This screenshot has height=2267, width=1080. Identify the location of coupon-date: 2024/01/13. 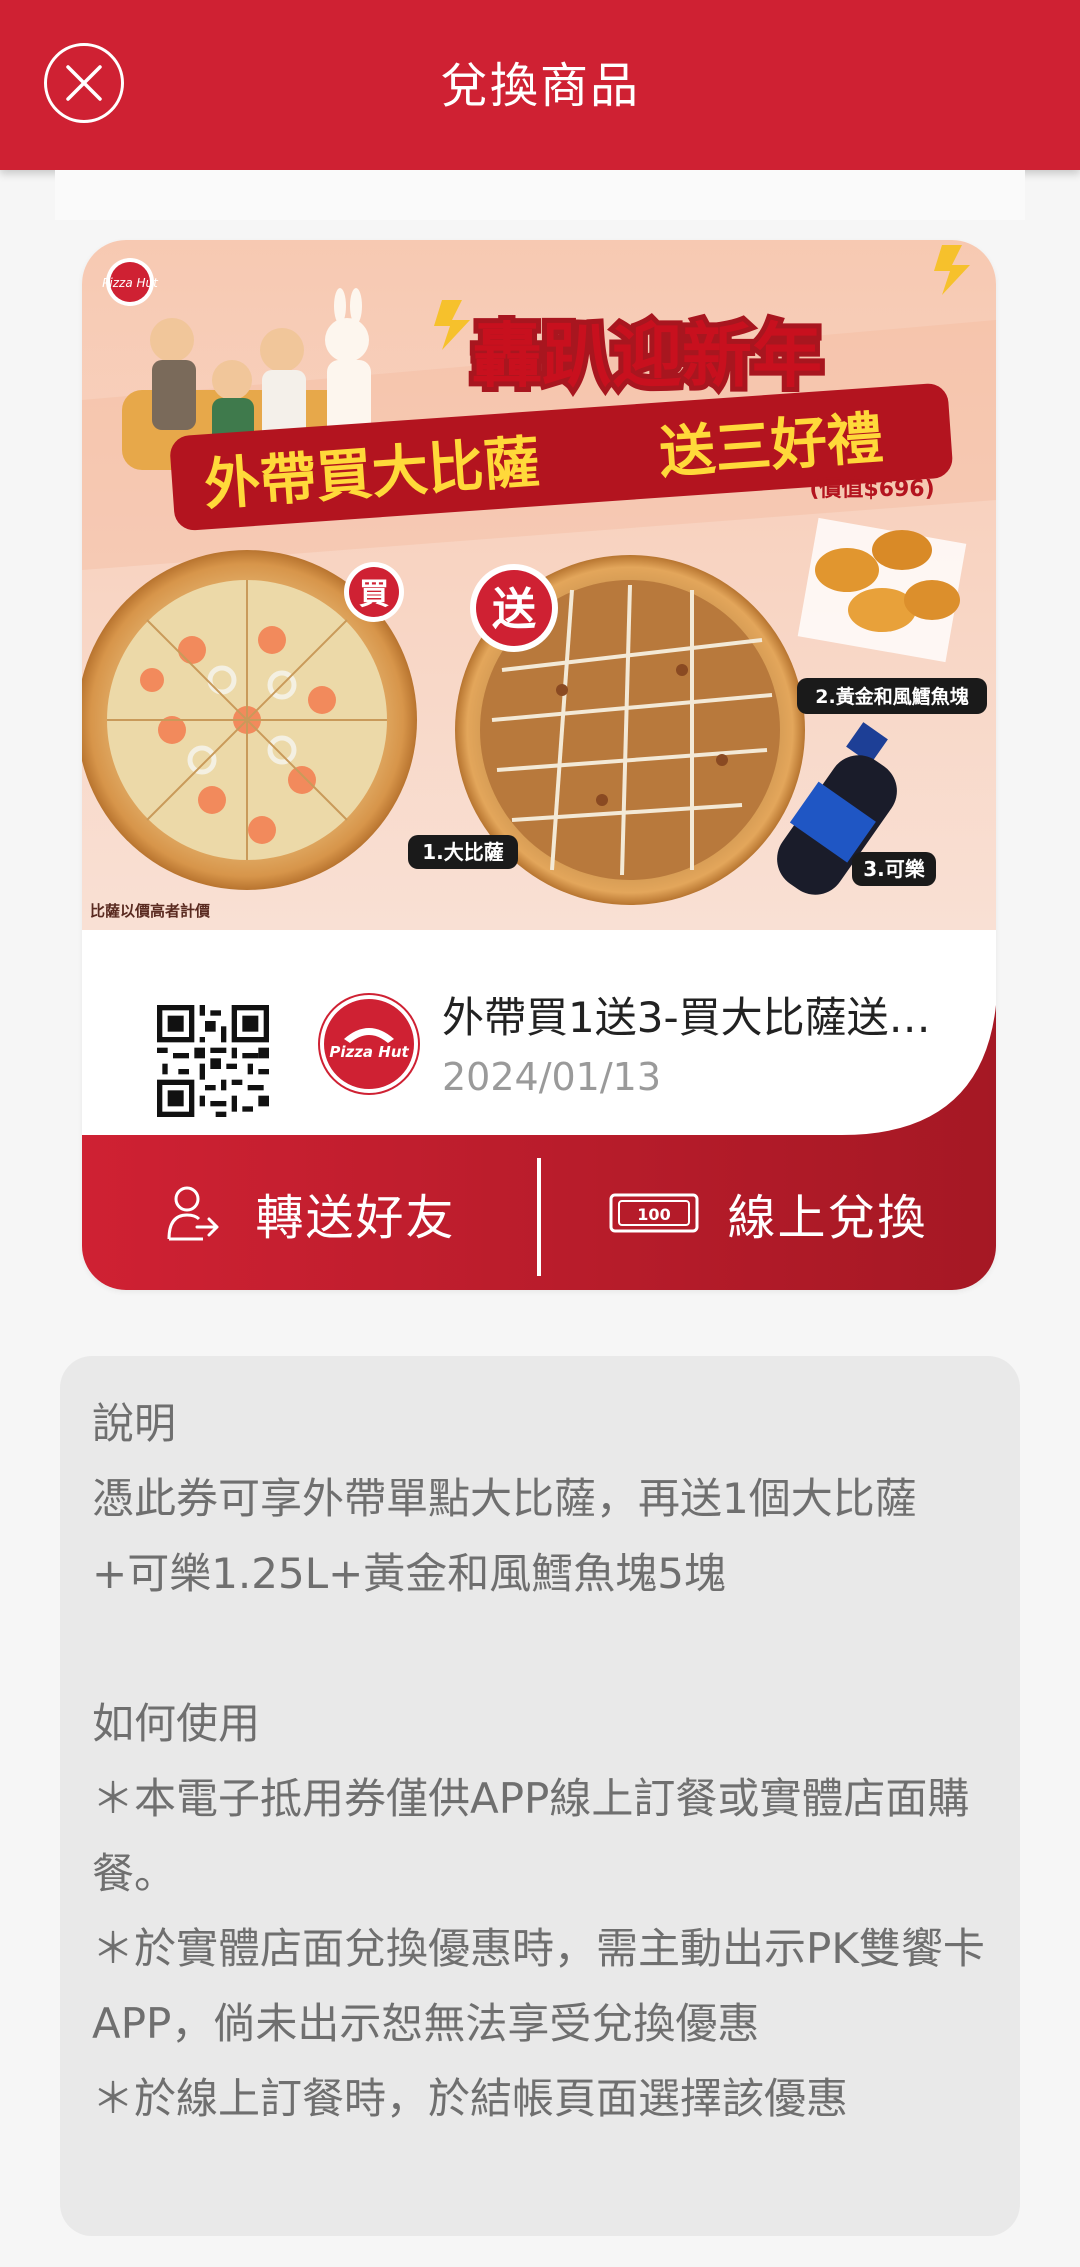
(552, 1077).